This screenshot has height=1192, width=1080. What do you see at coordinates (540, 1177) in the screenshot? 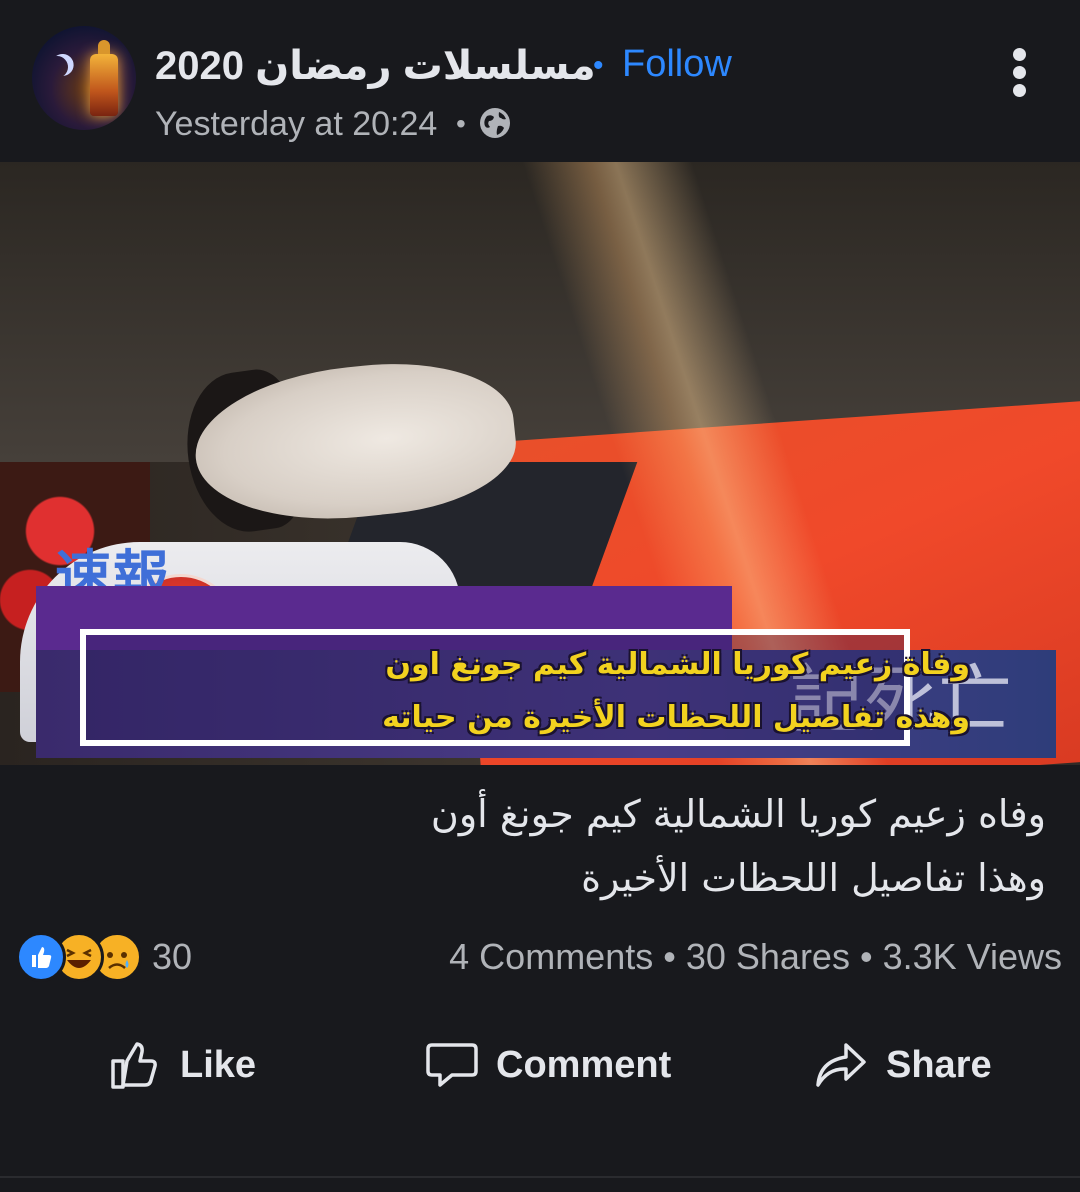
I see `bottom-divider` at bounding box center [540, 1177].